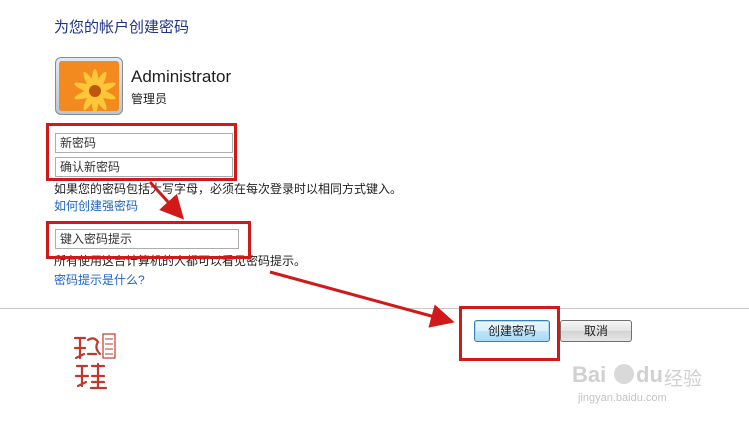 The width and height of the screenshot is (749, 432). Describe the element at coordinates (149, 99) in the screenshot. I see `account-role: 管理员` at that location.